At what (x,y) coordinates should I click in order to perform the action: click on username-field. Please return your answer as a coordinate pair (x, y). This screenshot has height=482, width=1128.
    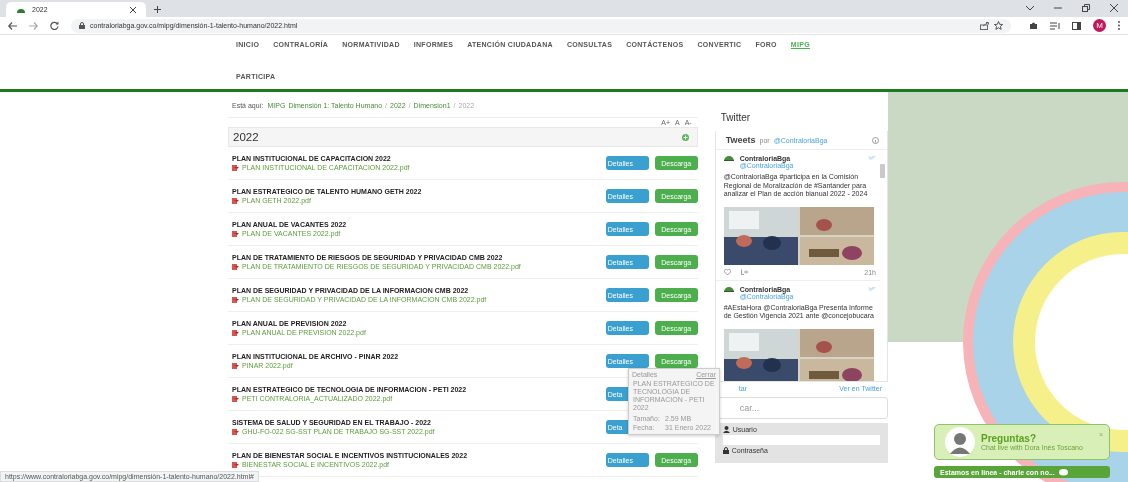
    Looking at the image, I should click on (801, 440).